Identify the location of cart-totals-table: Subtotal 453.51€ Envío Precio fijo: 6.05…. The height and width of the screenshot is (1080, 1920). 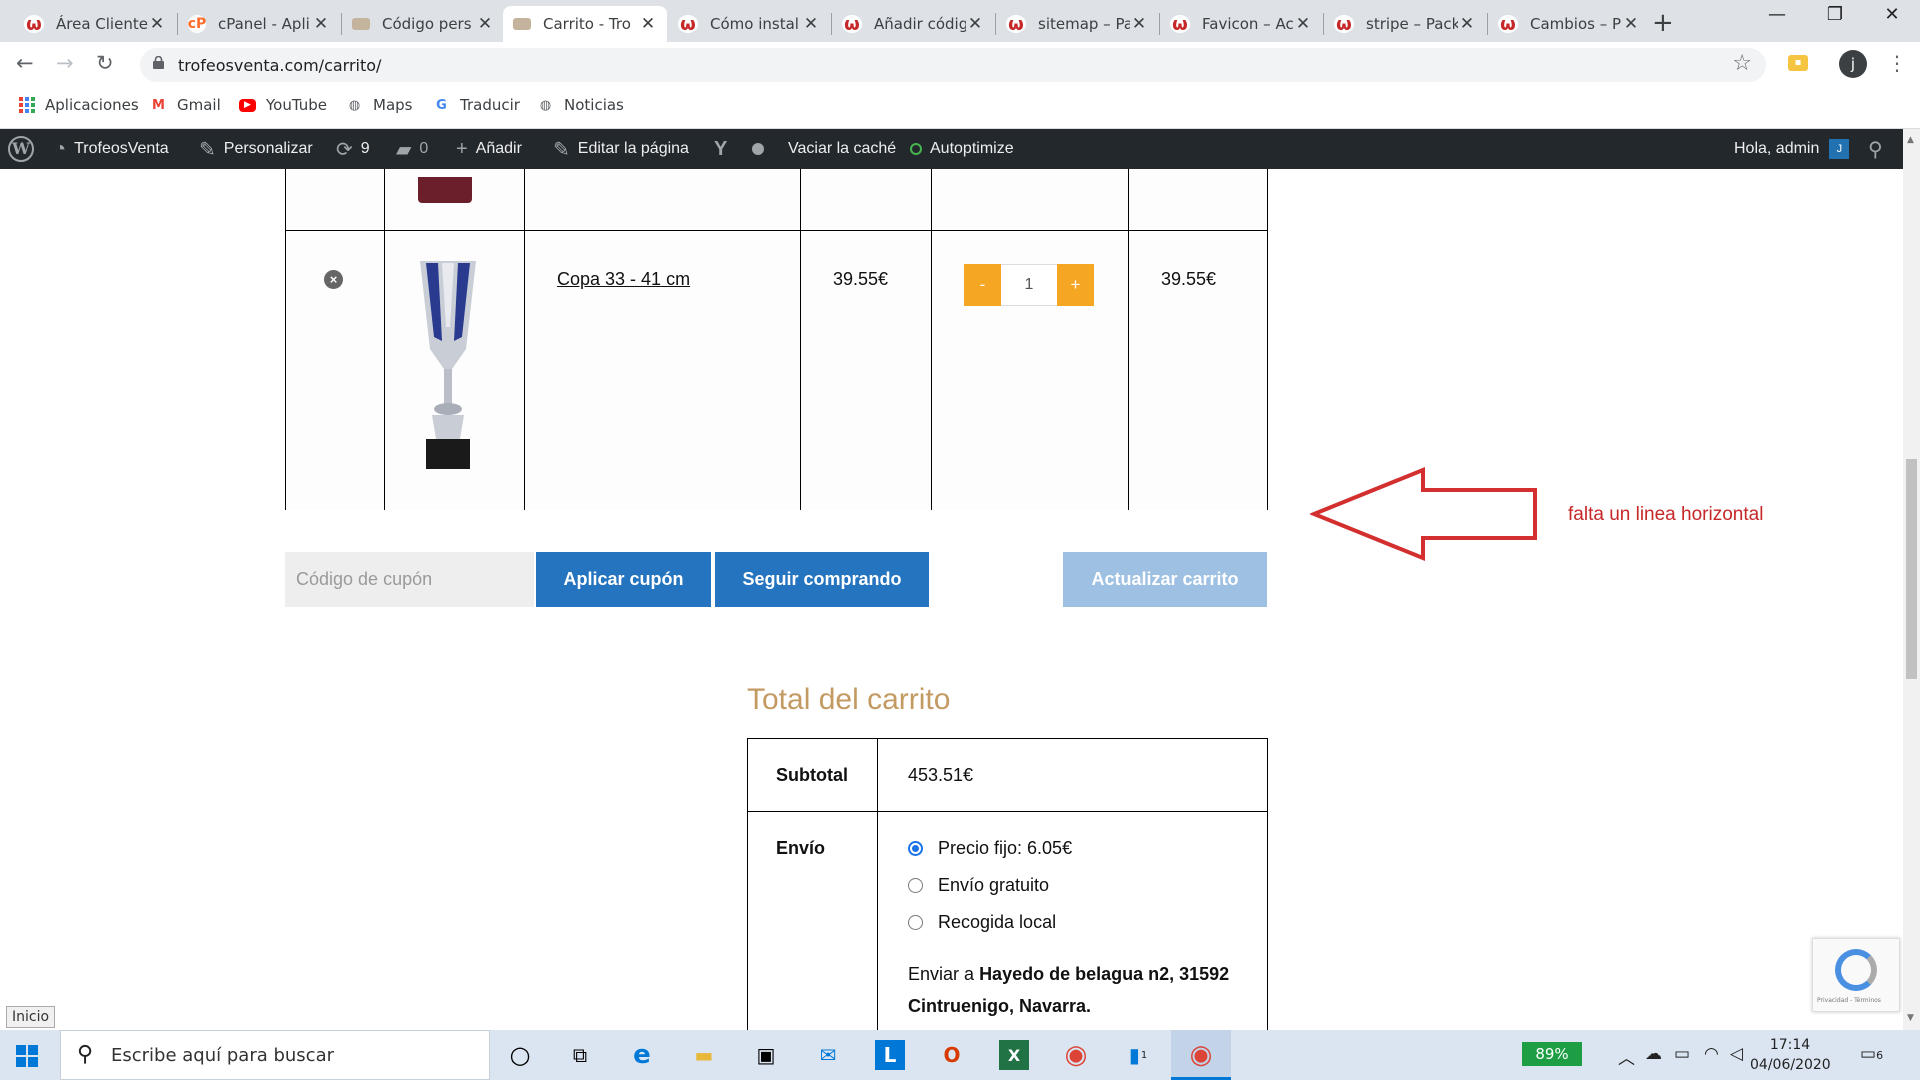
(1007, 884).